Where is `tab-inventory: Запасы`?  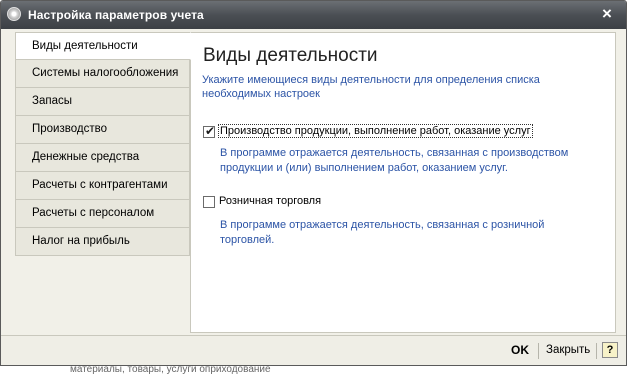 tab-inventory: Запасы is located at coordinates (102, 102).